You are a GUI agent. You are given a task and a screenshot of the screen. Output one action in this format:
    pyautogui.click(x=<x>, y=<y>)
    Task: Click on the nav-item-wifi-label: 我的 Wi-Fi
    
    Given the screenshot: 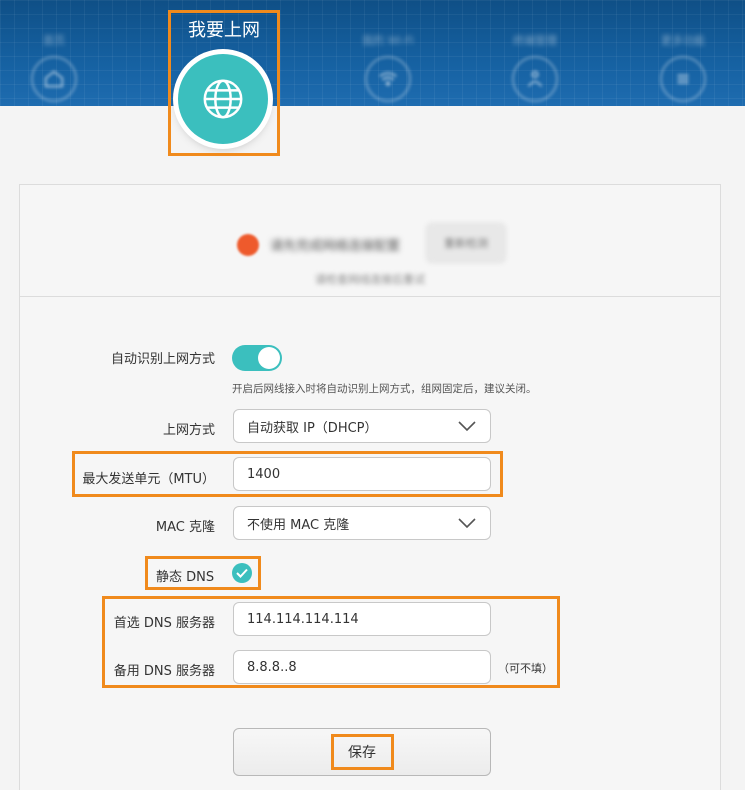 What is the action you would take?
    pyautogui.click(x=388, y=40)
    